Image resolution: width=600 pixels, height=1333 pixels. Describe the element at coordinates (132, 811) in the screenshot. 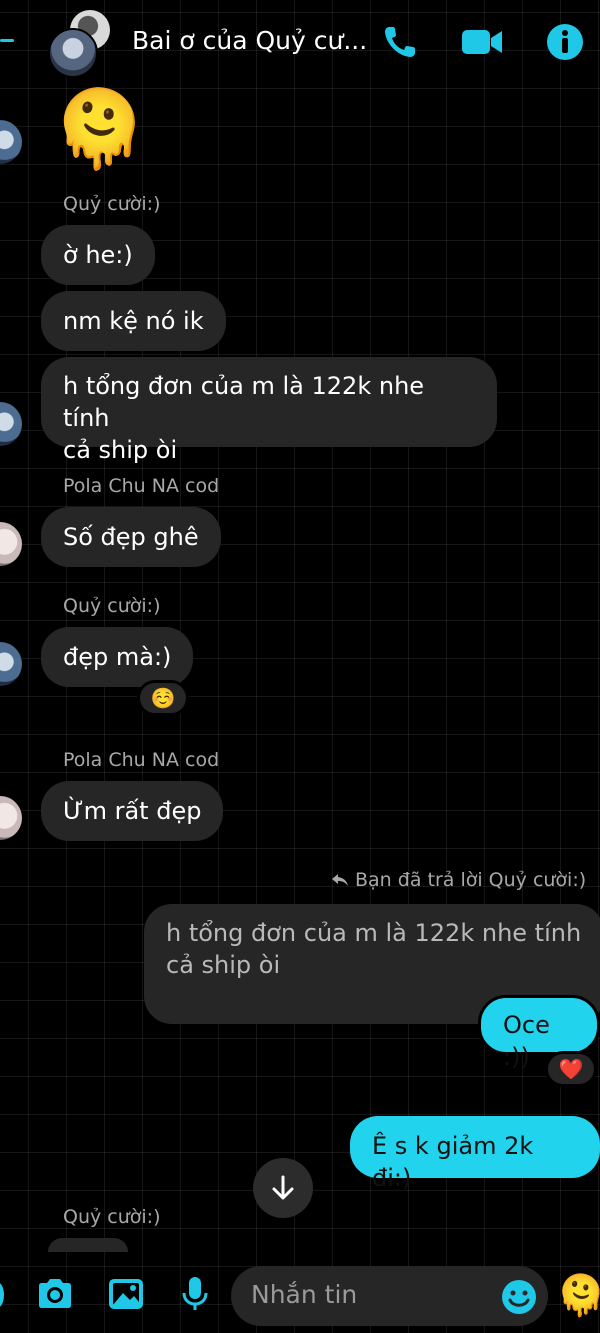

I see `message-bubble: Ừm rất đẹp` at that location.